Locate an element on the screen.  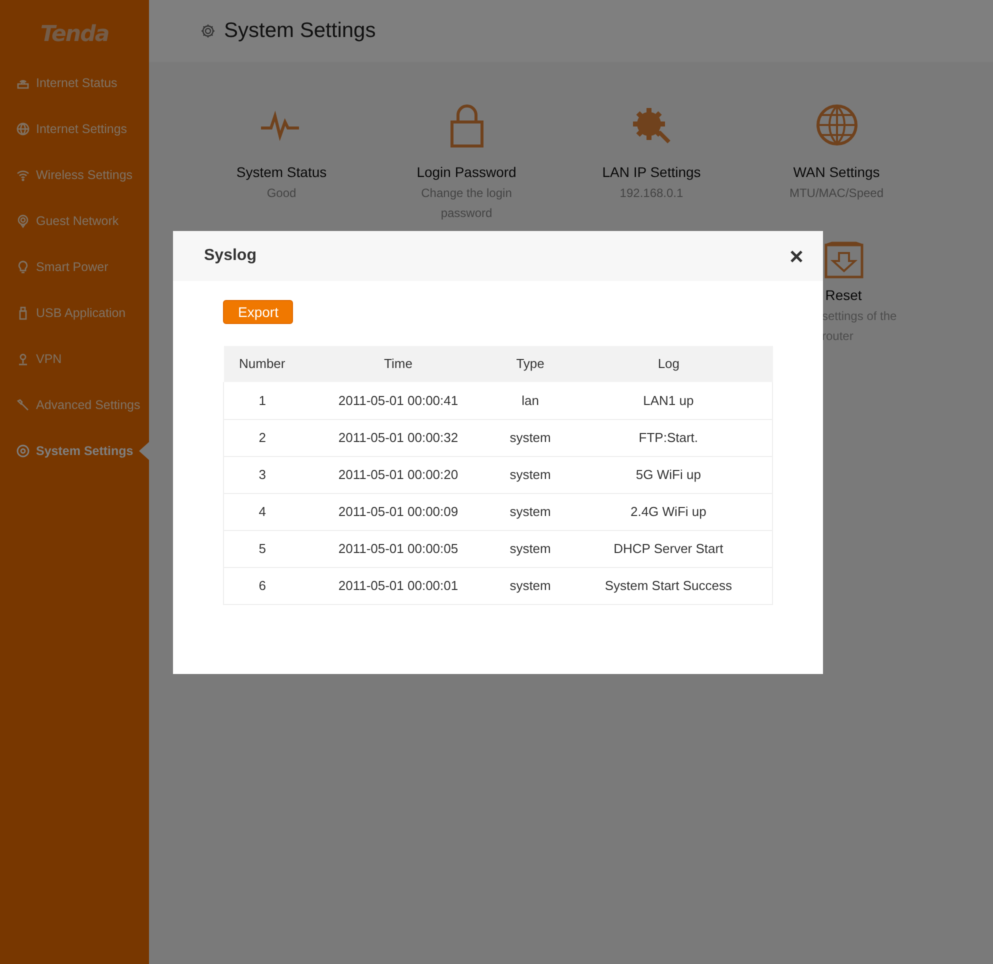
table-cell: lan is located at coordinates (530, 400).